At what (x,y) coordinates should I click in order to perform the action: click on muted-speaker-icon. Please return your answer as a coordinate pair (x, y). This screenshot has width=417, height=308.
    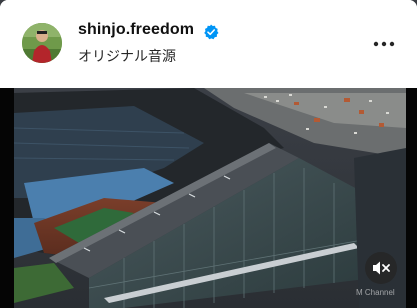
    Looking at the image, I should click on (381, 268).